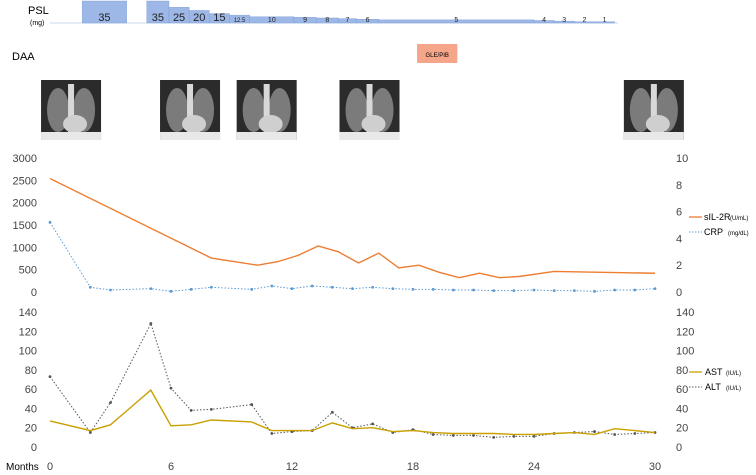 The image size is (756, 475). I want to click on x-tick-label: 24, so click(534, 467).